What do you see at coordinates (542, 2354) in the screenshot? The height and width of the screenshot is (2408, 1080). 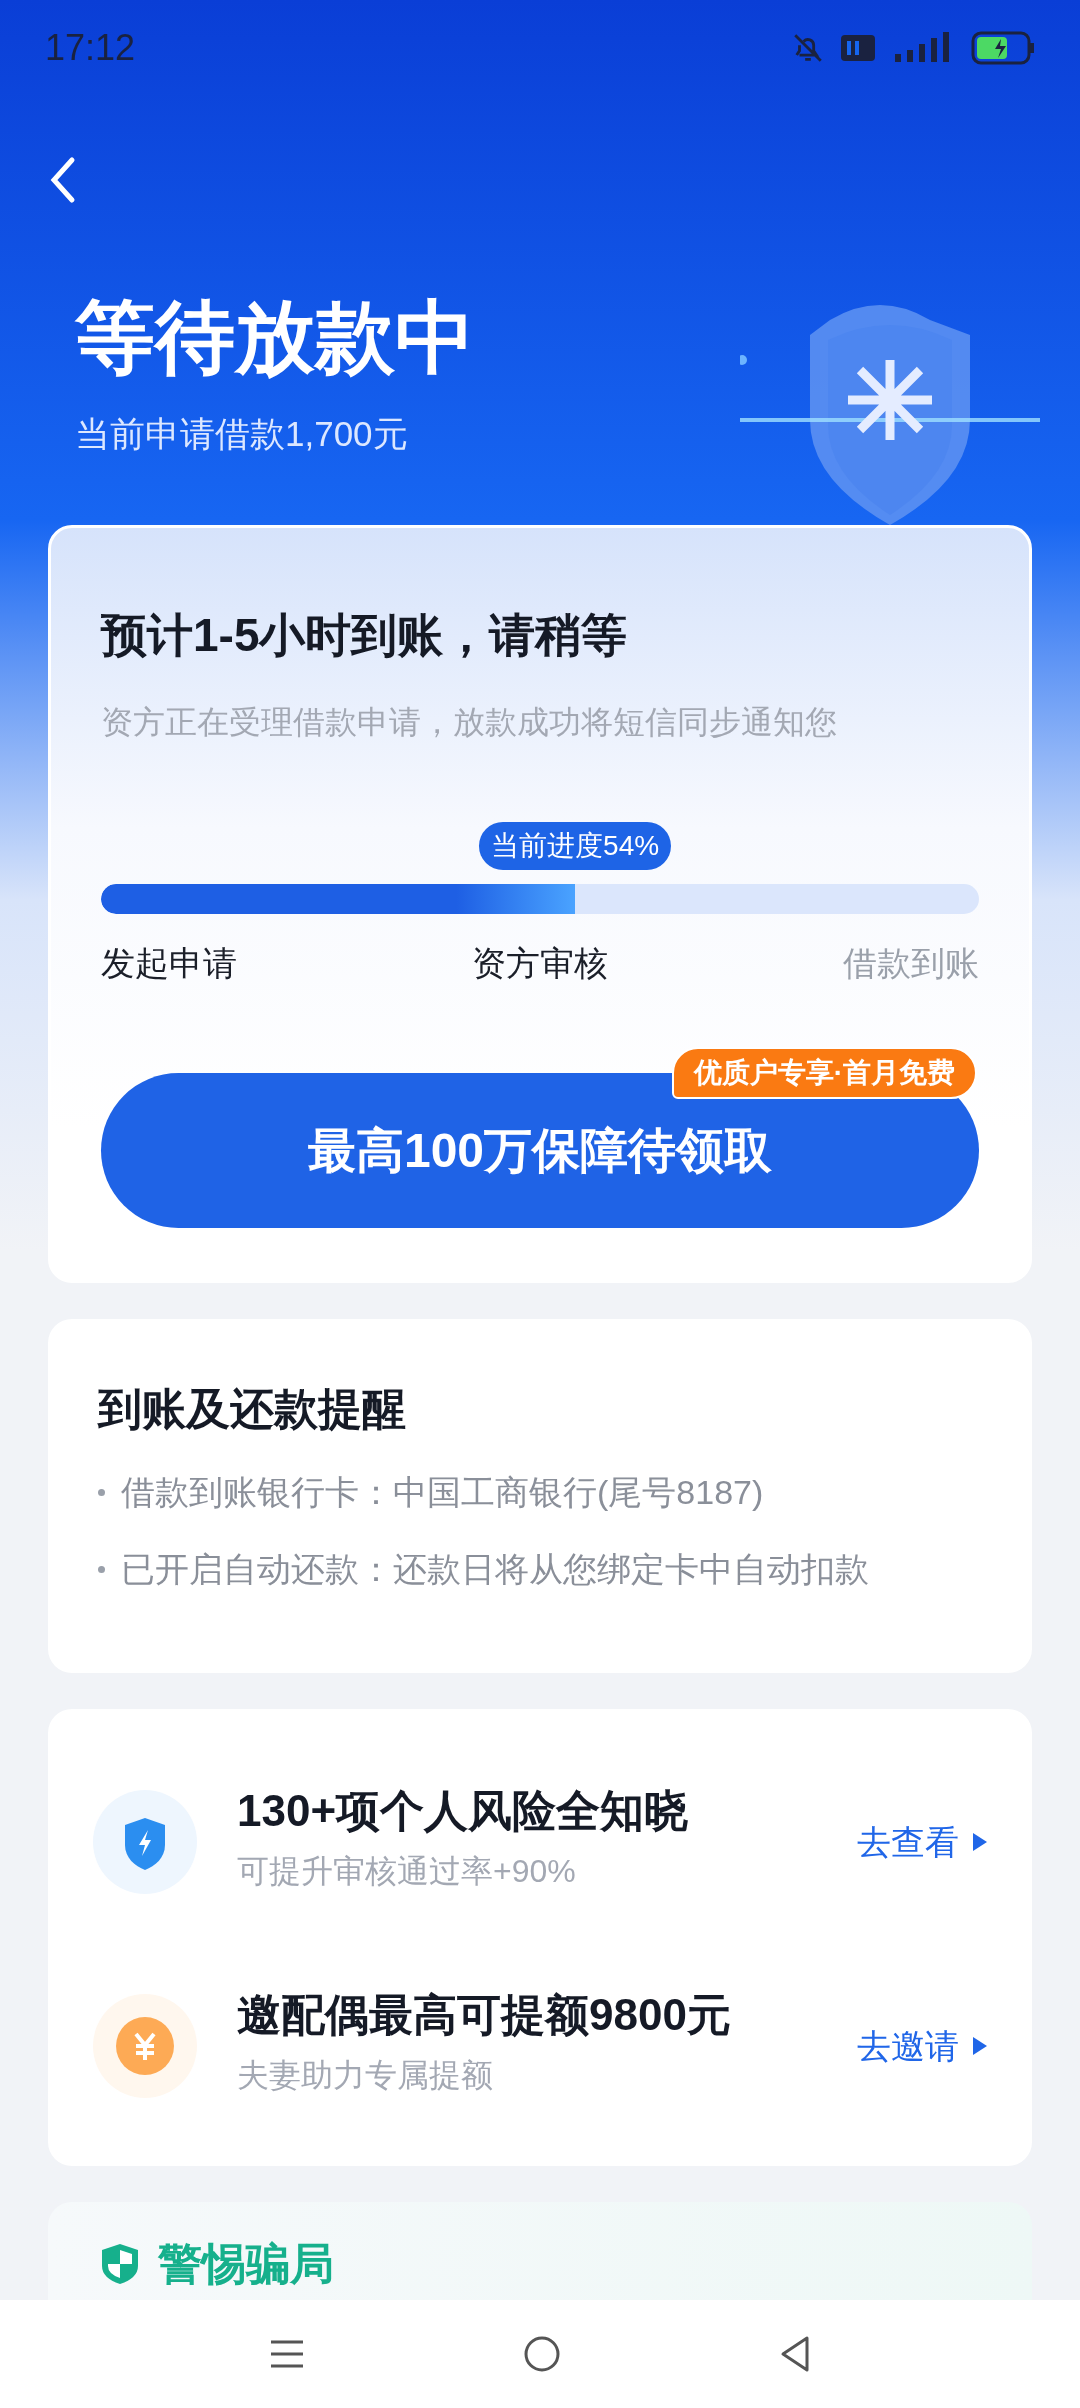 I see `home-icon` at bounding box center [542, 2354].